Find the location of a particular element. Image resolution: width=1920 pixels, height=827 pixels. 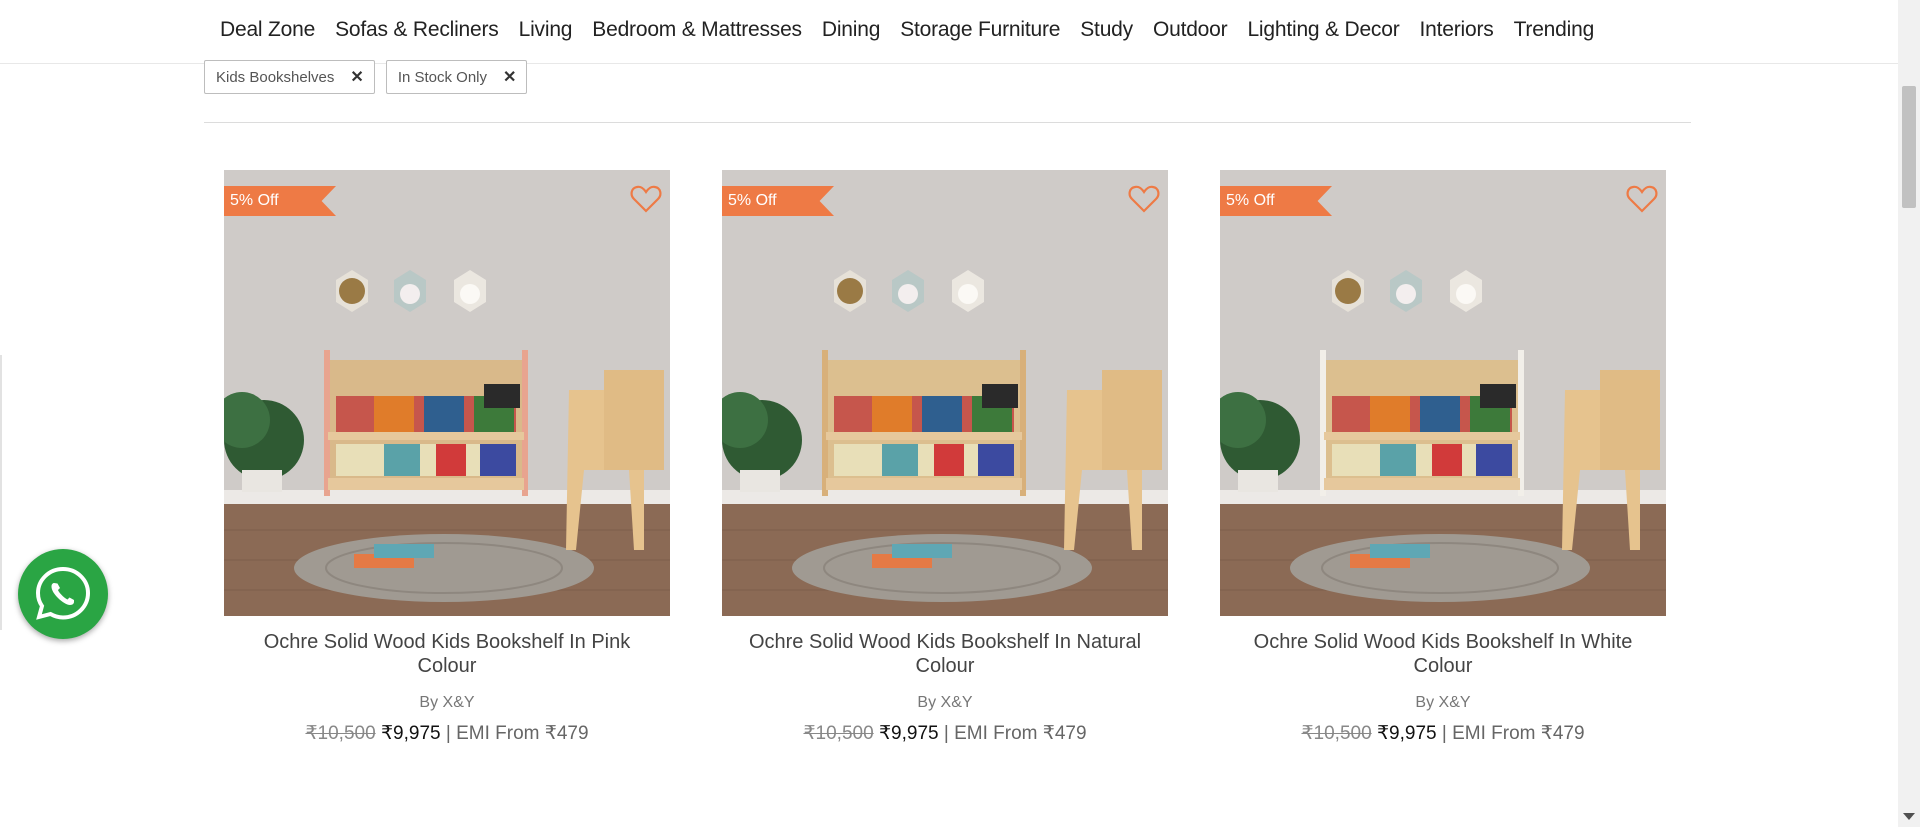

applied-filters: Kids Bookshelves ✕ In Stock Only ✕ is located at coordinates (366, 77).